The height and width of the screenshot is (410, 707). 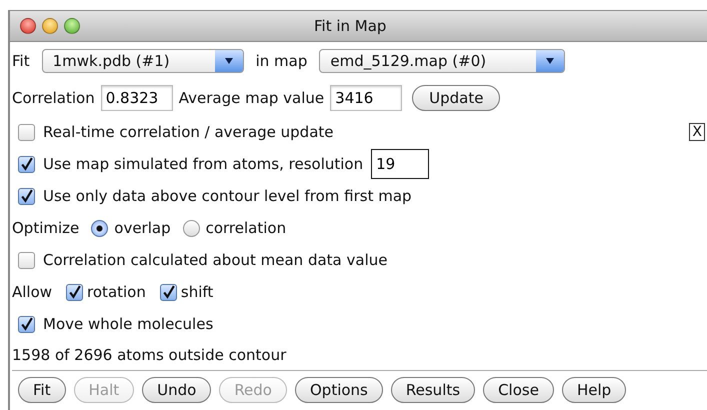 What do you see at coordinates (246, 228) in the screenshot?
I see `radio-label: correlation` at bounding box center [246, 228].